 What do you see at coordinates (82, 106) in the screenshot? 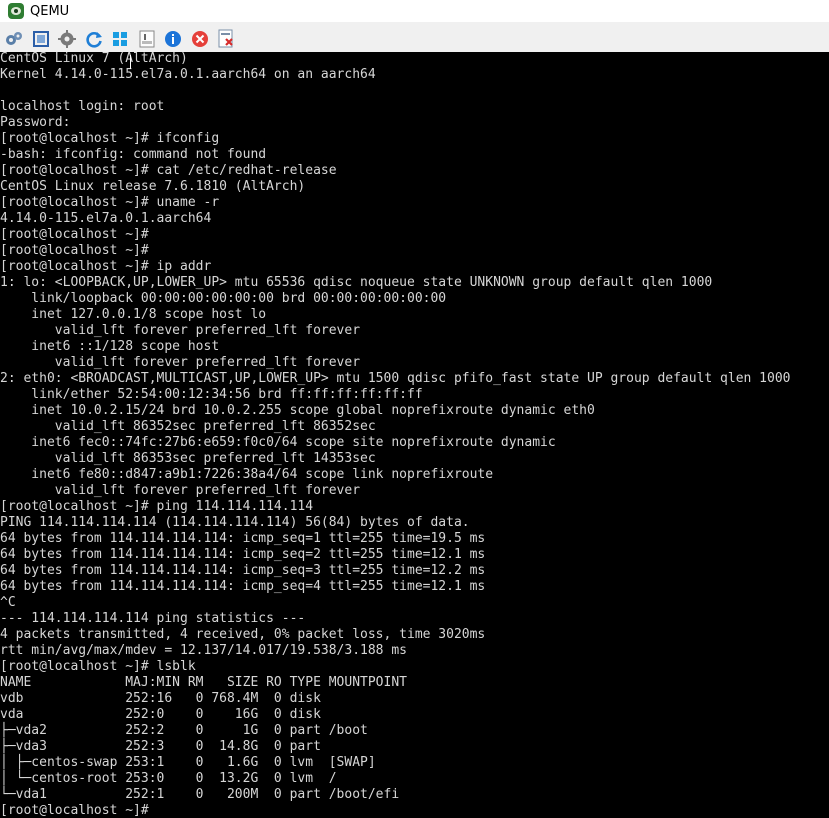
I see `terminal-line: localhost login: root` at bounding box center [82, 106].